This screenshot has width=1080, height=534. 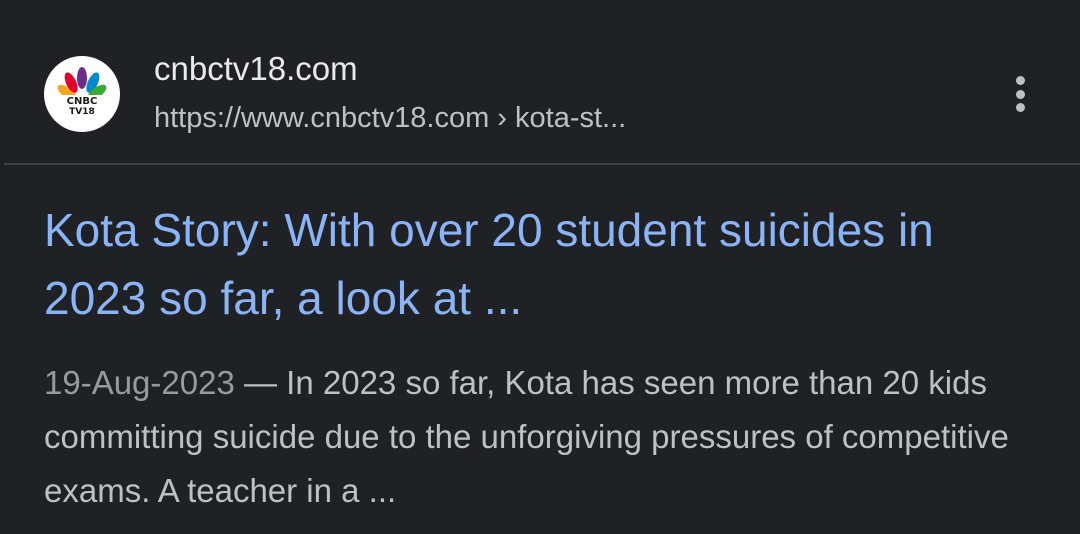 I want to click on logo-text-line2: TV18, so click(x=82, y=112).